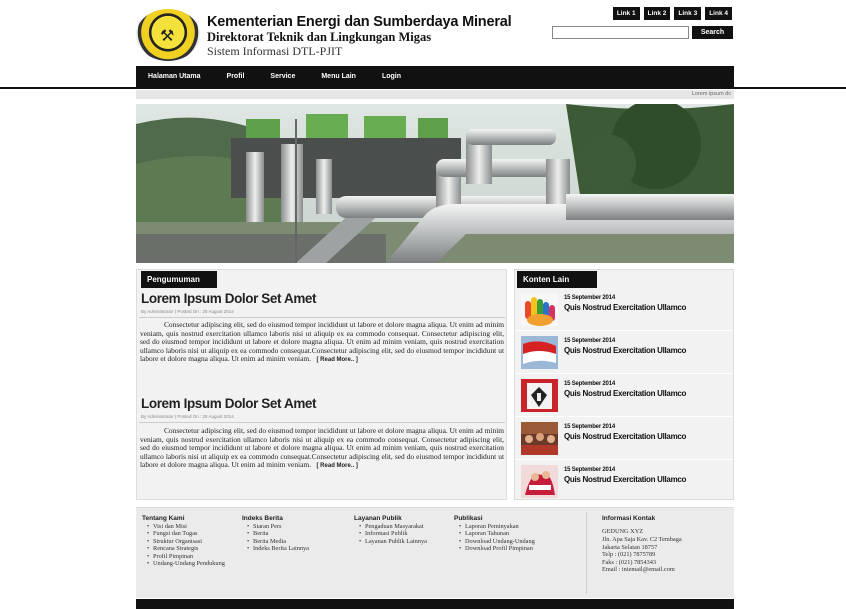  I want to click on contact-fax: Faks : (021) 7854343, so click(629, 562).